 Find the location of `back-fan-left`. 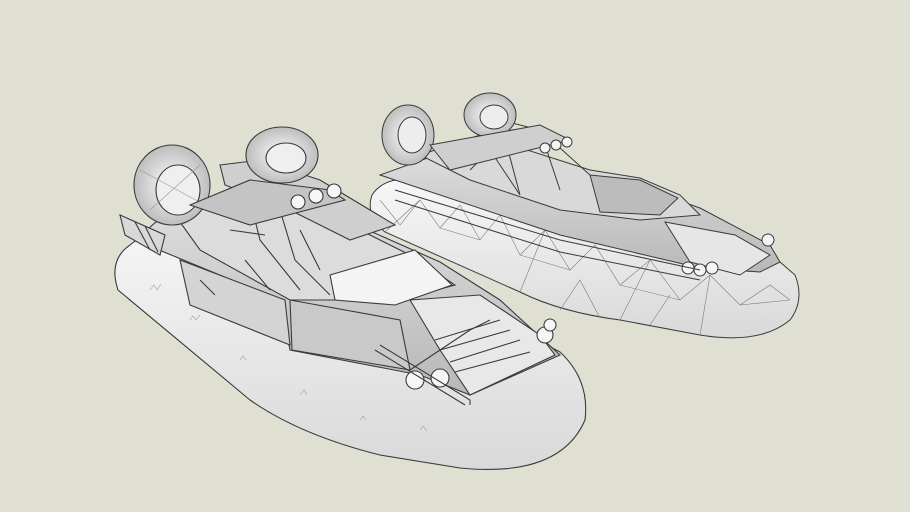

back-fan-left is located at coordinates (408, 135).